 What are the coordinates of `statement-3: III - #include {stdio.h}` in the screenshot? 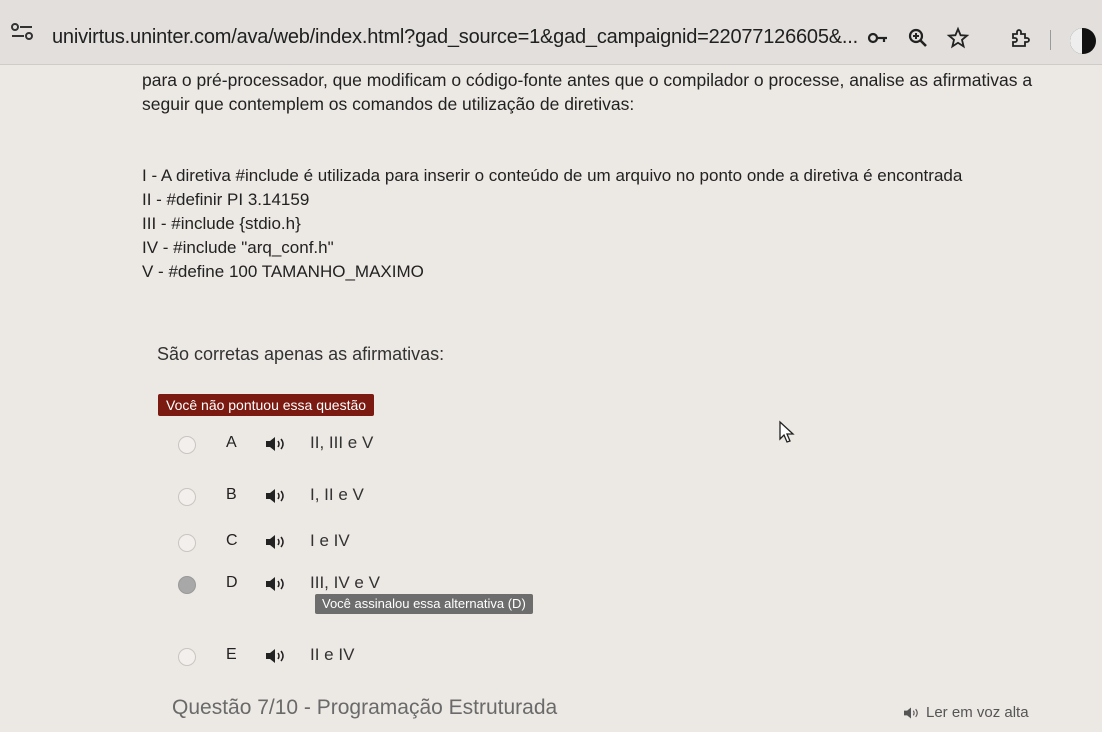 It's located at (221, 223).